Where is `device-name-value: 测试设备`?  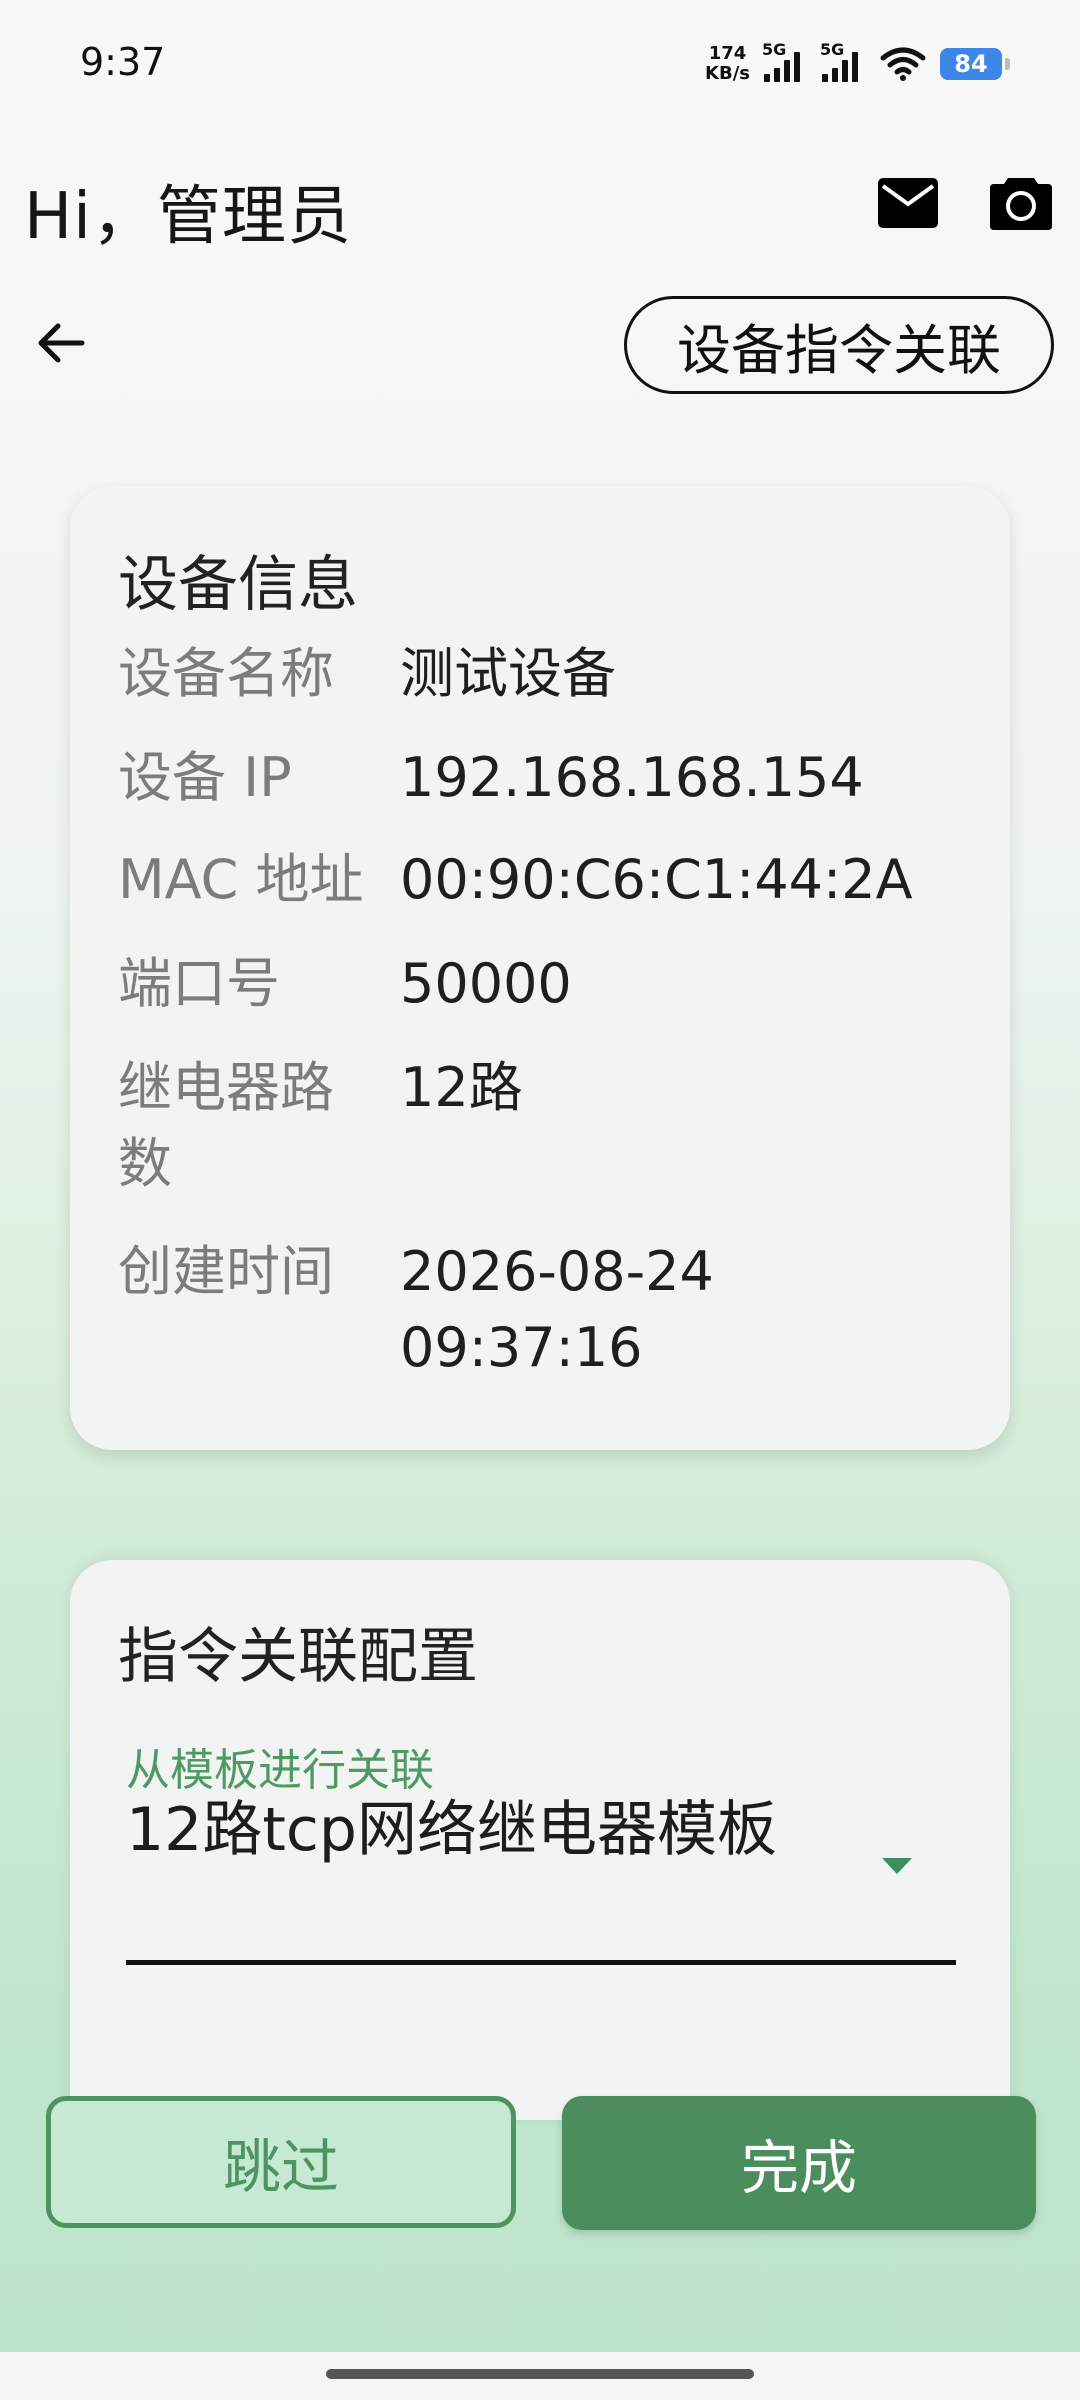 device-name-value: 测试设备 is located at coordinates (508, 673).